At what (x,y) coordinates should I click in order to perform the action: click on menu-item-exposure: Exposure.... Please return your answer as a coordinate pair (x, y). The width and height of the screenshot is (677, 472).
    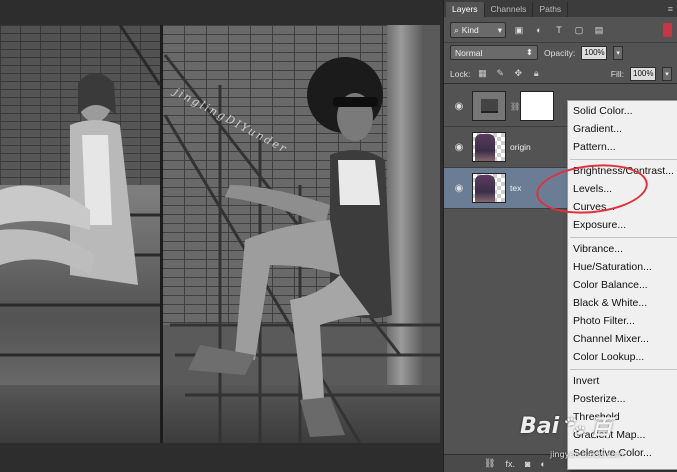
    Looking at the image, I should click on (599, 225).